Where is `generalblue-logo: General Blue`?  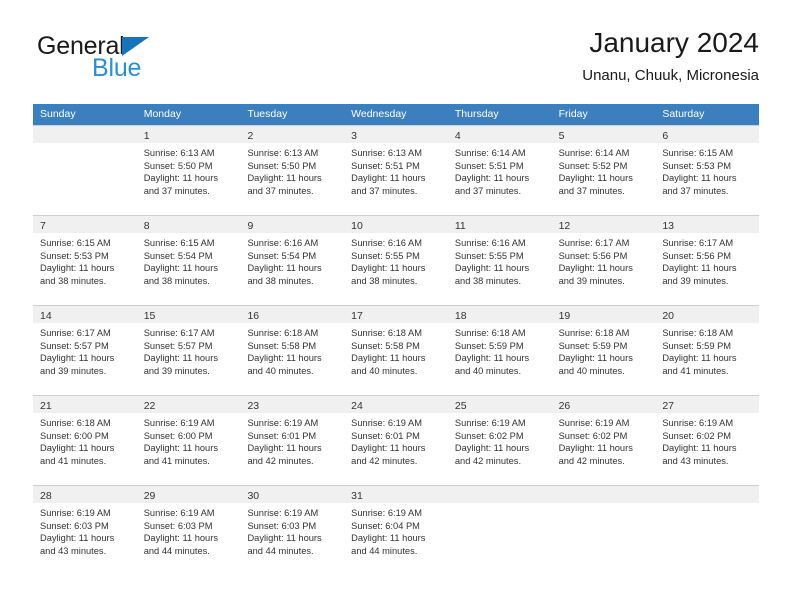 generalblue-logo: General Blue is located at coordinates (133, 60).